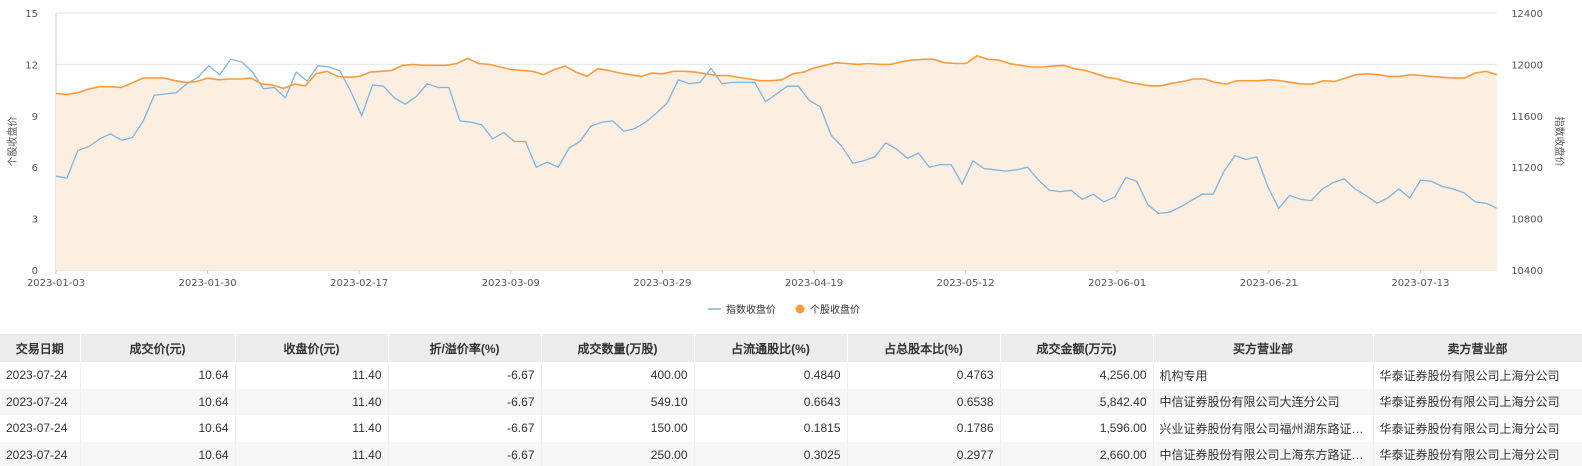 The width and height of the screenshot is (1582, 466). I want to click on y-left-tick-label: 3, so click(35, 220).